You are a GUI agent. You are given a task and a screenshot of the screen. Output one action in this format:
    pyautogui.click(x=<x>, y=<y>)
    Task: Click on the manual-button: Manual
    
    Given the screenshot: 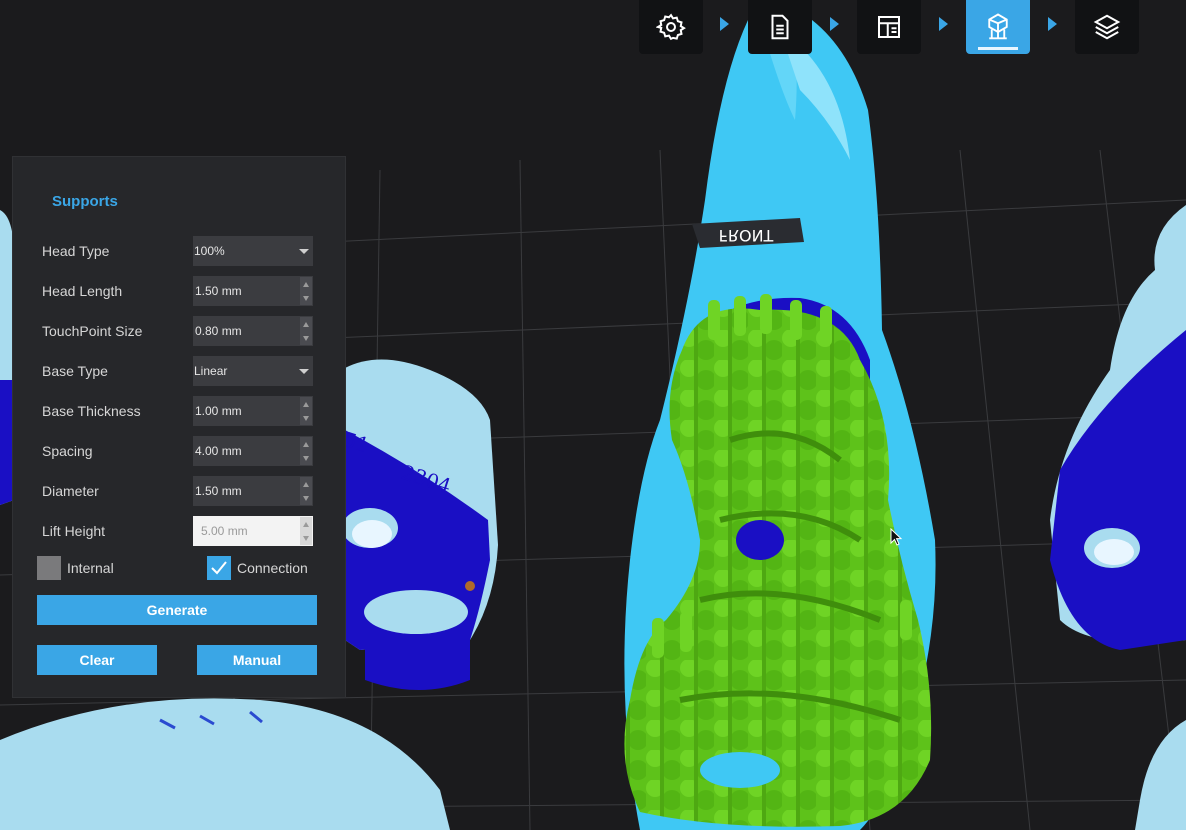 What is the action you would take?
    pyautogui.click(x=257, y=660)
    